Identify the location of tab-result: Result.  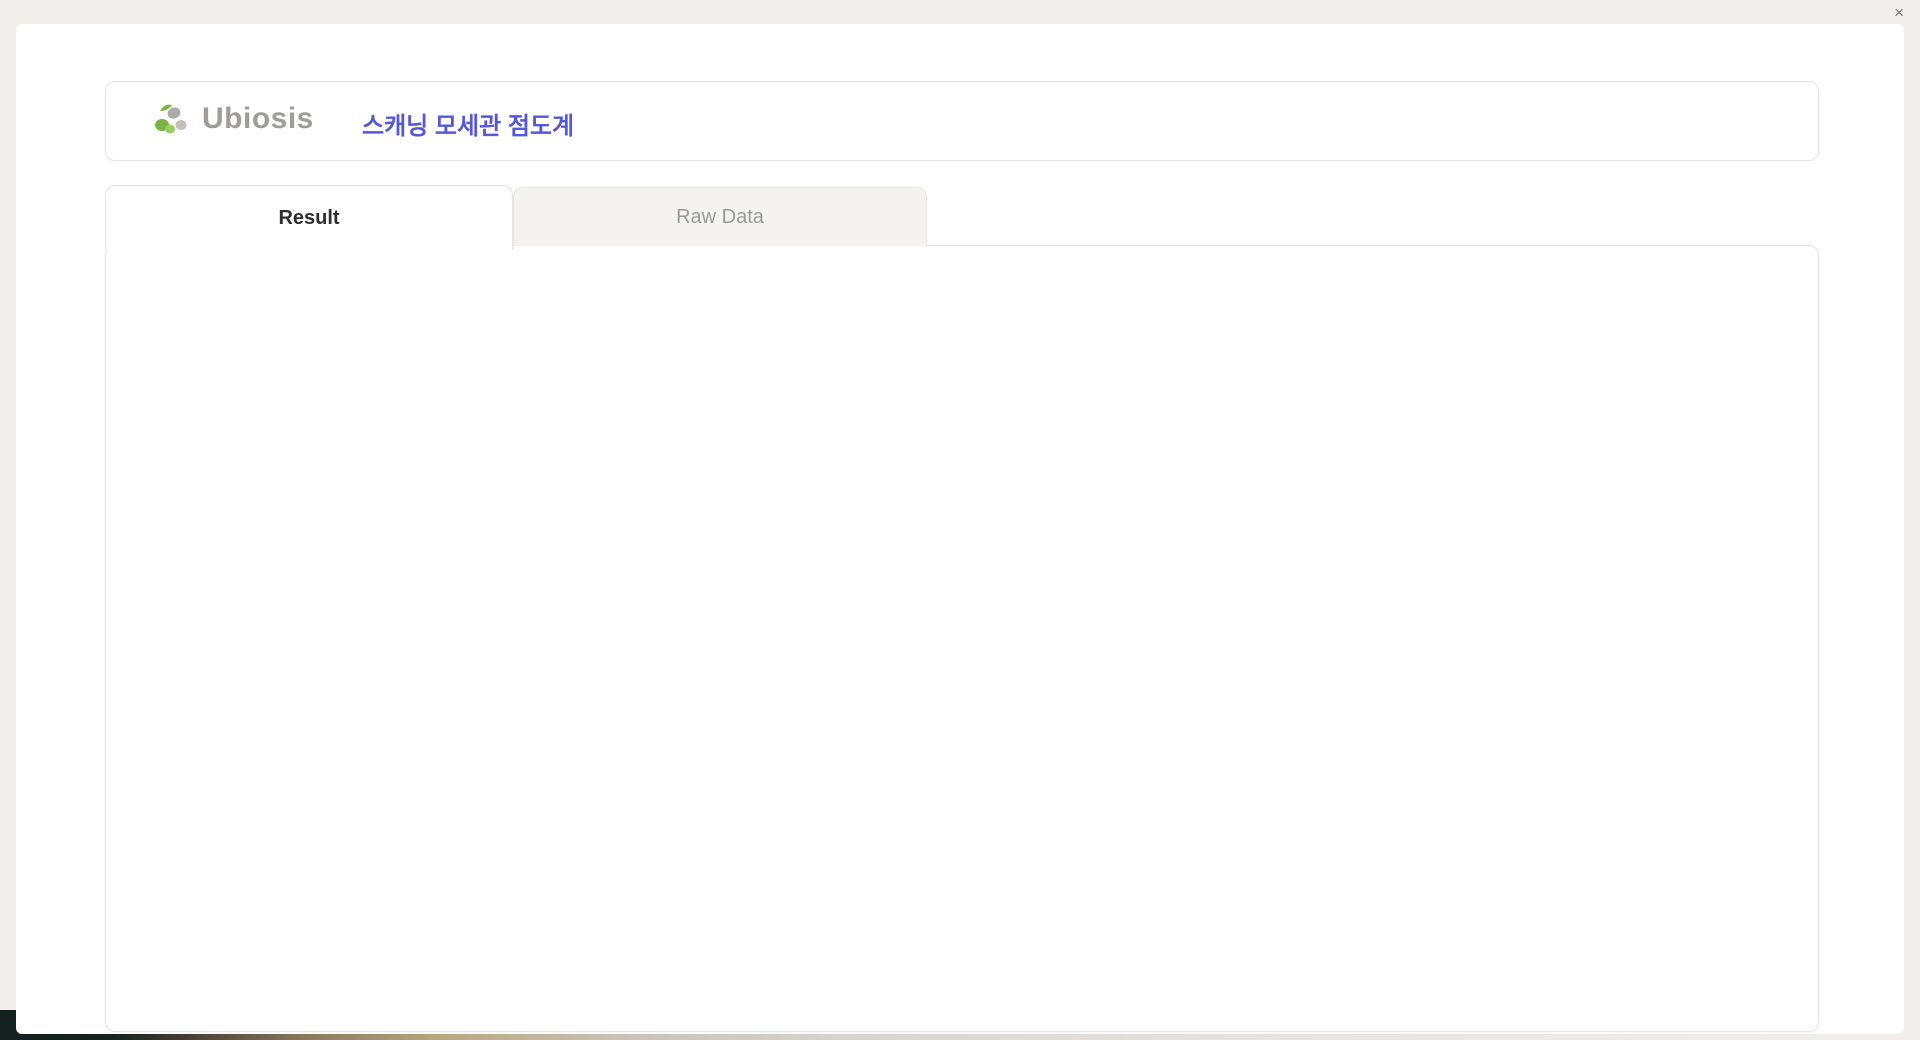
(309, 217).